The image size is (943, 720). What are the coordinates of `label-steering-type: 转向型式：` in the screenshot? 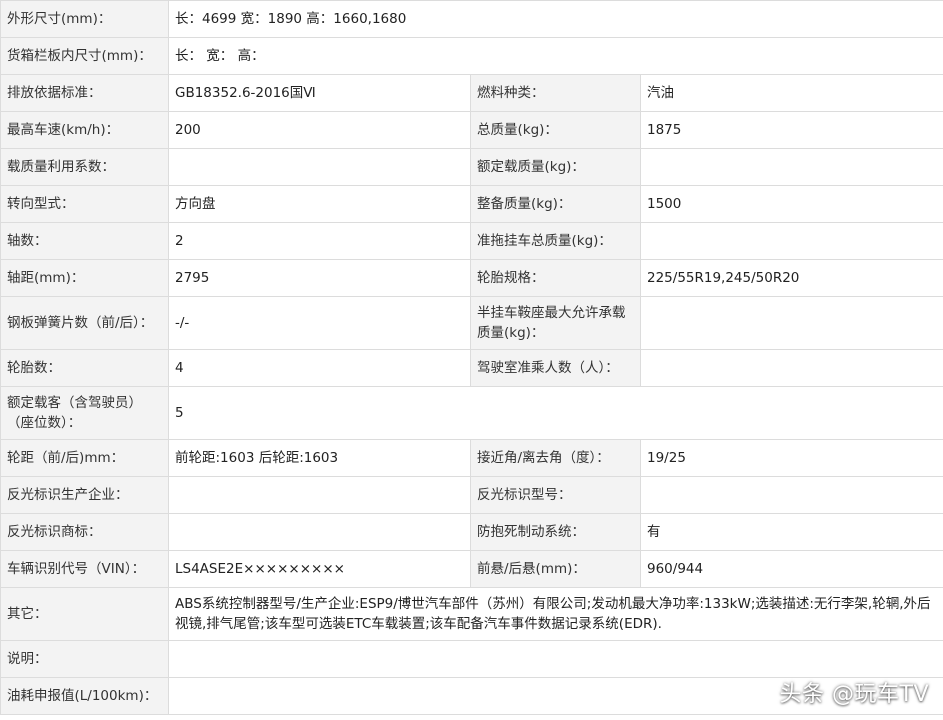 It's located at (84, 204).